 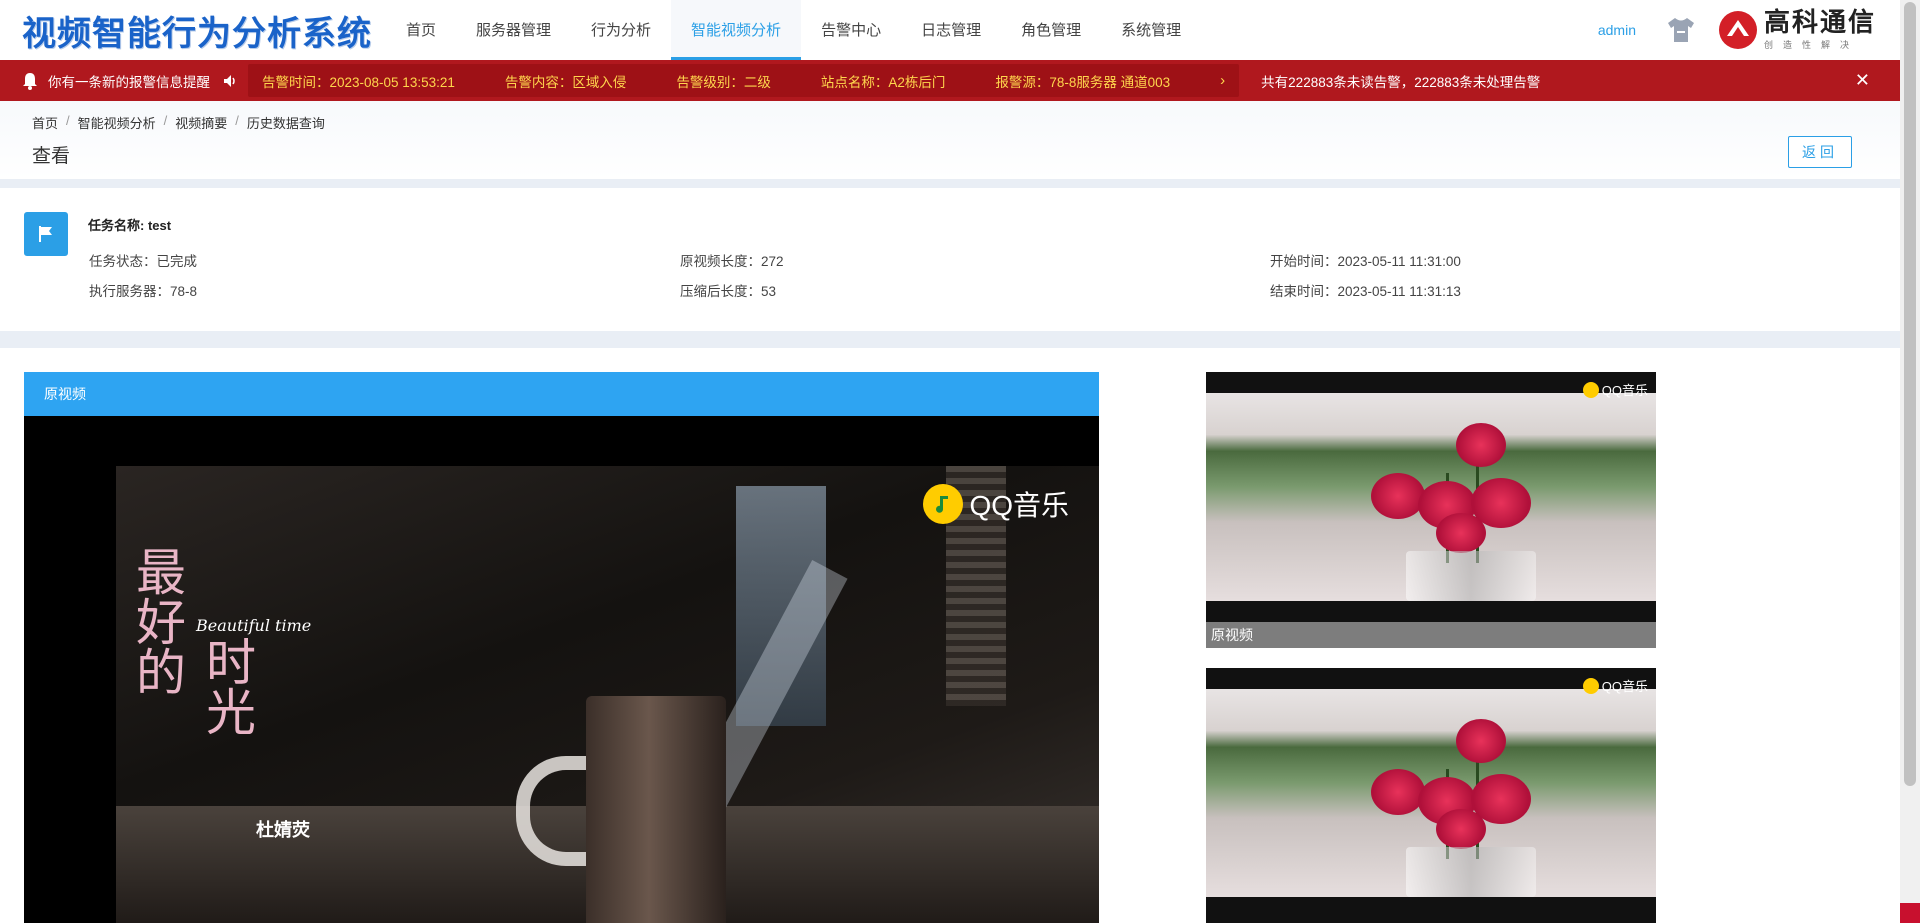 What do you see at coordinates (1431, 635) in the screenshot?
I see `thumbnail-caption: 原视频` at bounding box center [1431, 635].